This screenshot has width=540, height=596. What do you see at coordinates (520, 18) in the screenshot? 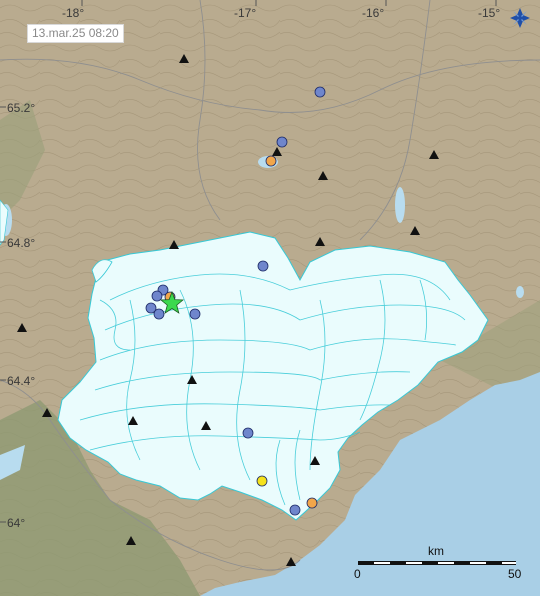
I see `compass-star-logo-icon` at bounding box center [520, 18].